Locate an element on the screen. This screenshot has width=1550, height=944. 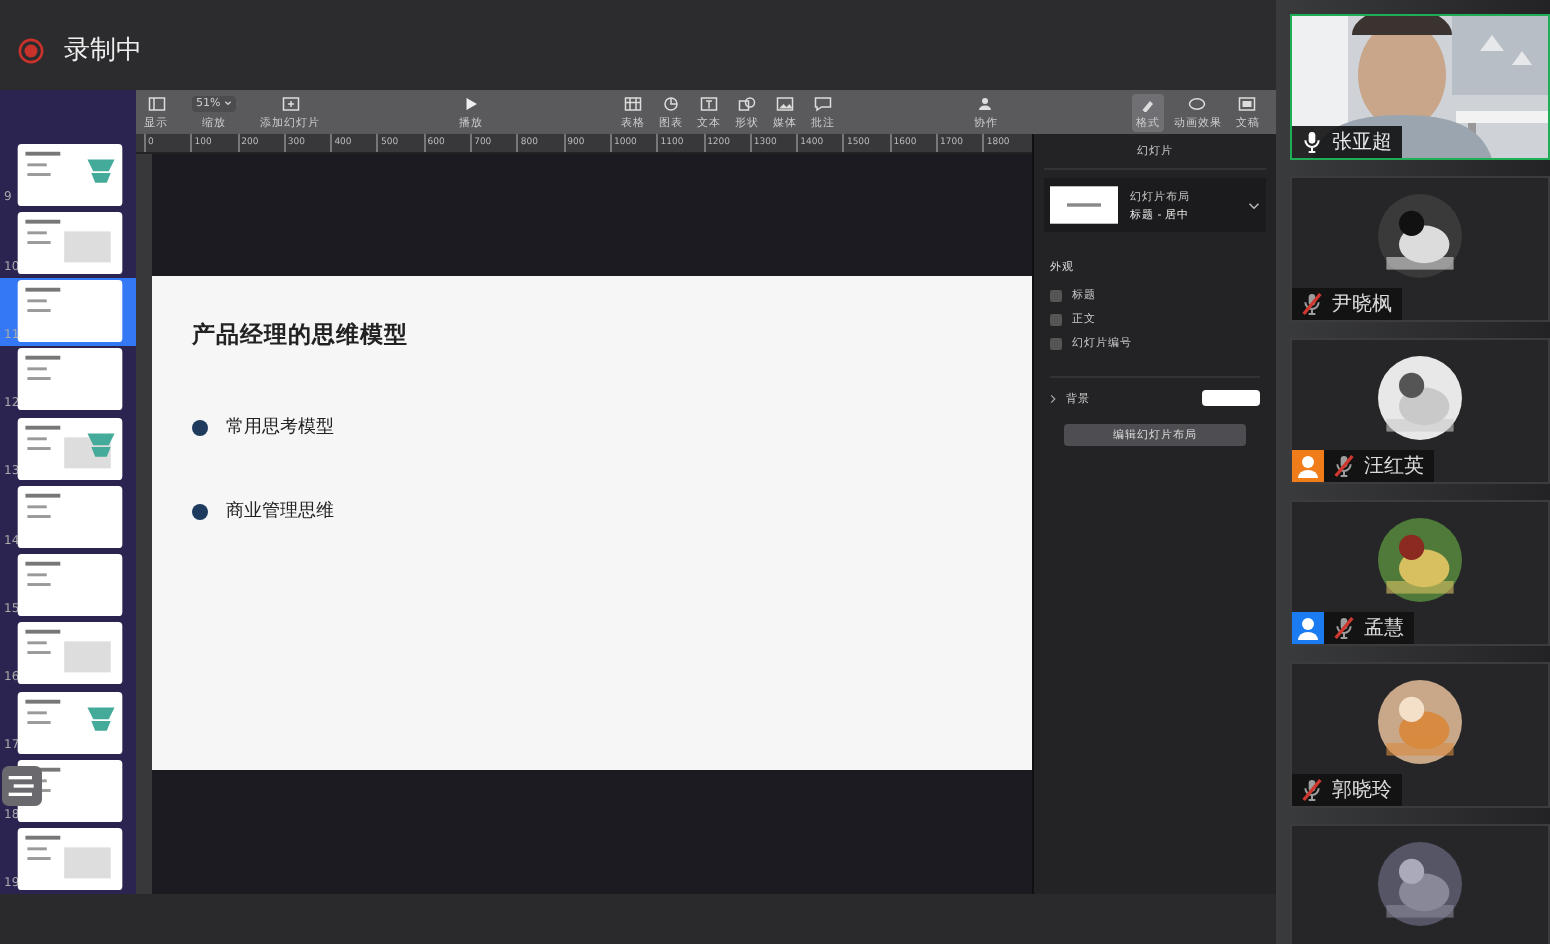
participant-tile is located at coordinates (1420, 884).